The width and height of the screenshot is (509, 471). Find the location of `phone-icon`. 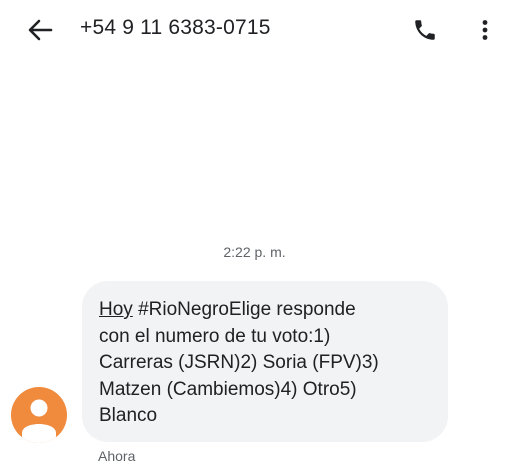

phone-icon is located at coordinates (425, 30).